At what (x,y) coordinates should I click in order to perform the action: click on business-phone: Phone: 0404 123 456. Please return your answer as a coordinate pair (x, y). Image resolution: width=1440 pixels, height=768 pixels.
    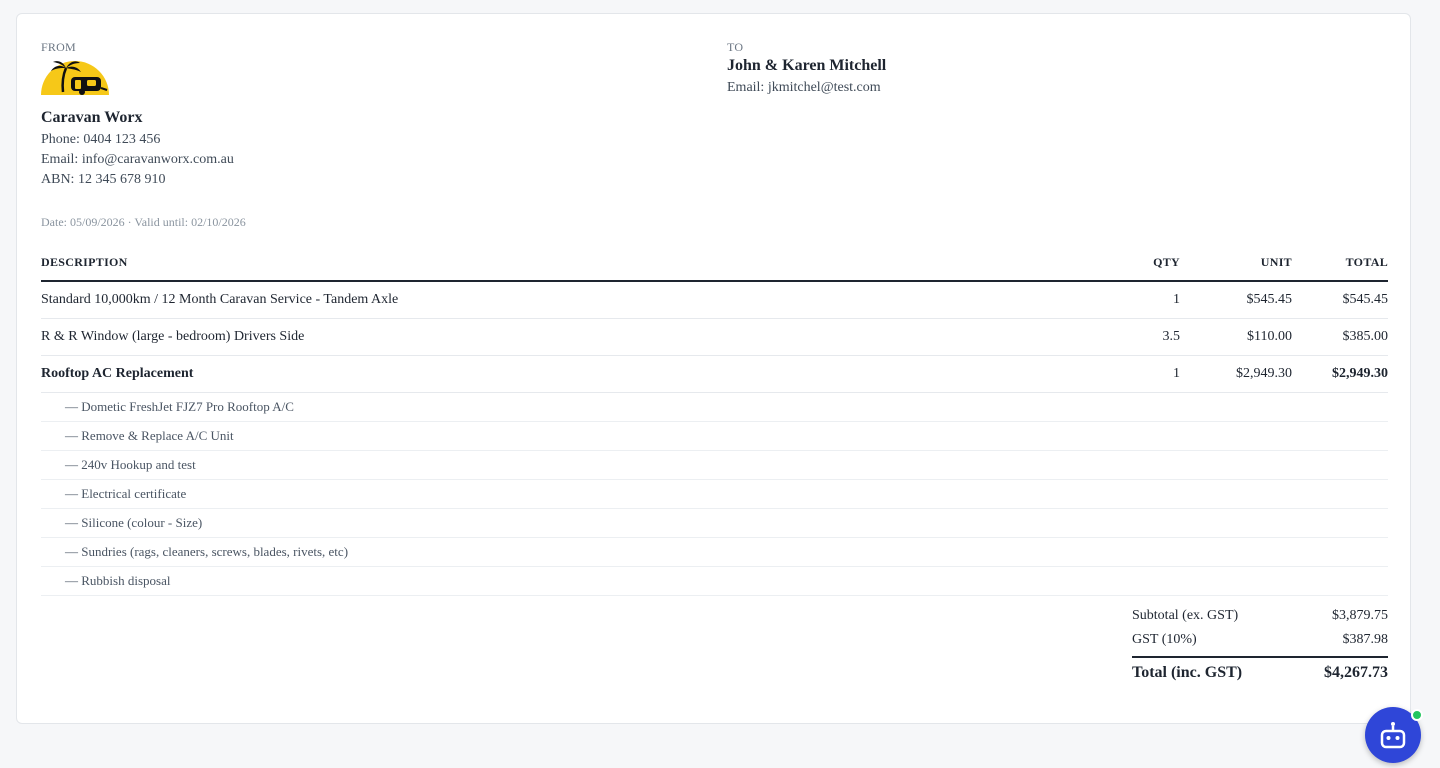
    Looking at the image, I should click on (101, 139).